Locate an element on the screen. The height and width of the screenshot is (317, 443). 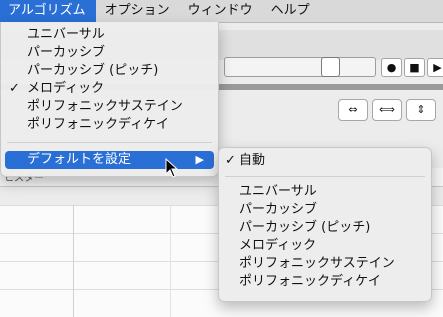
menu-item-polyphonic-decay: ポリフォニックディケイ is located at coordinates (109, 125).